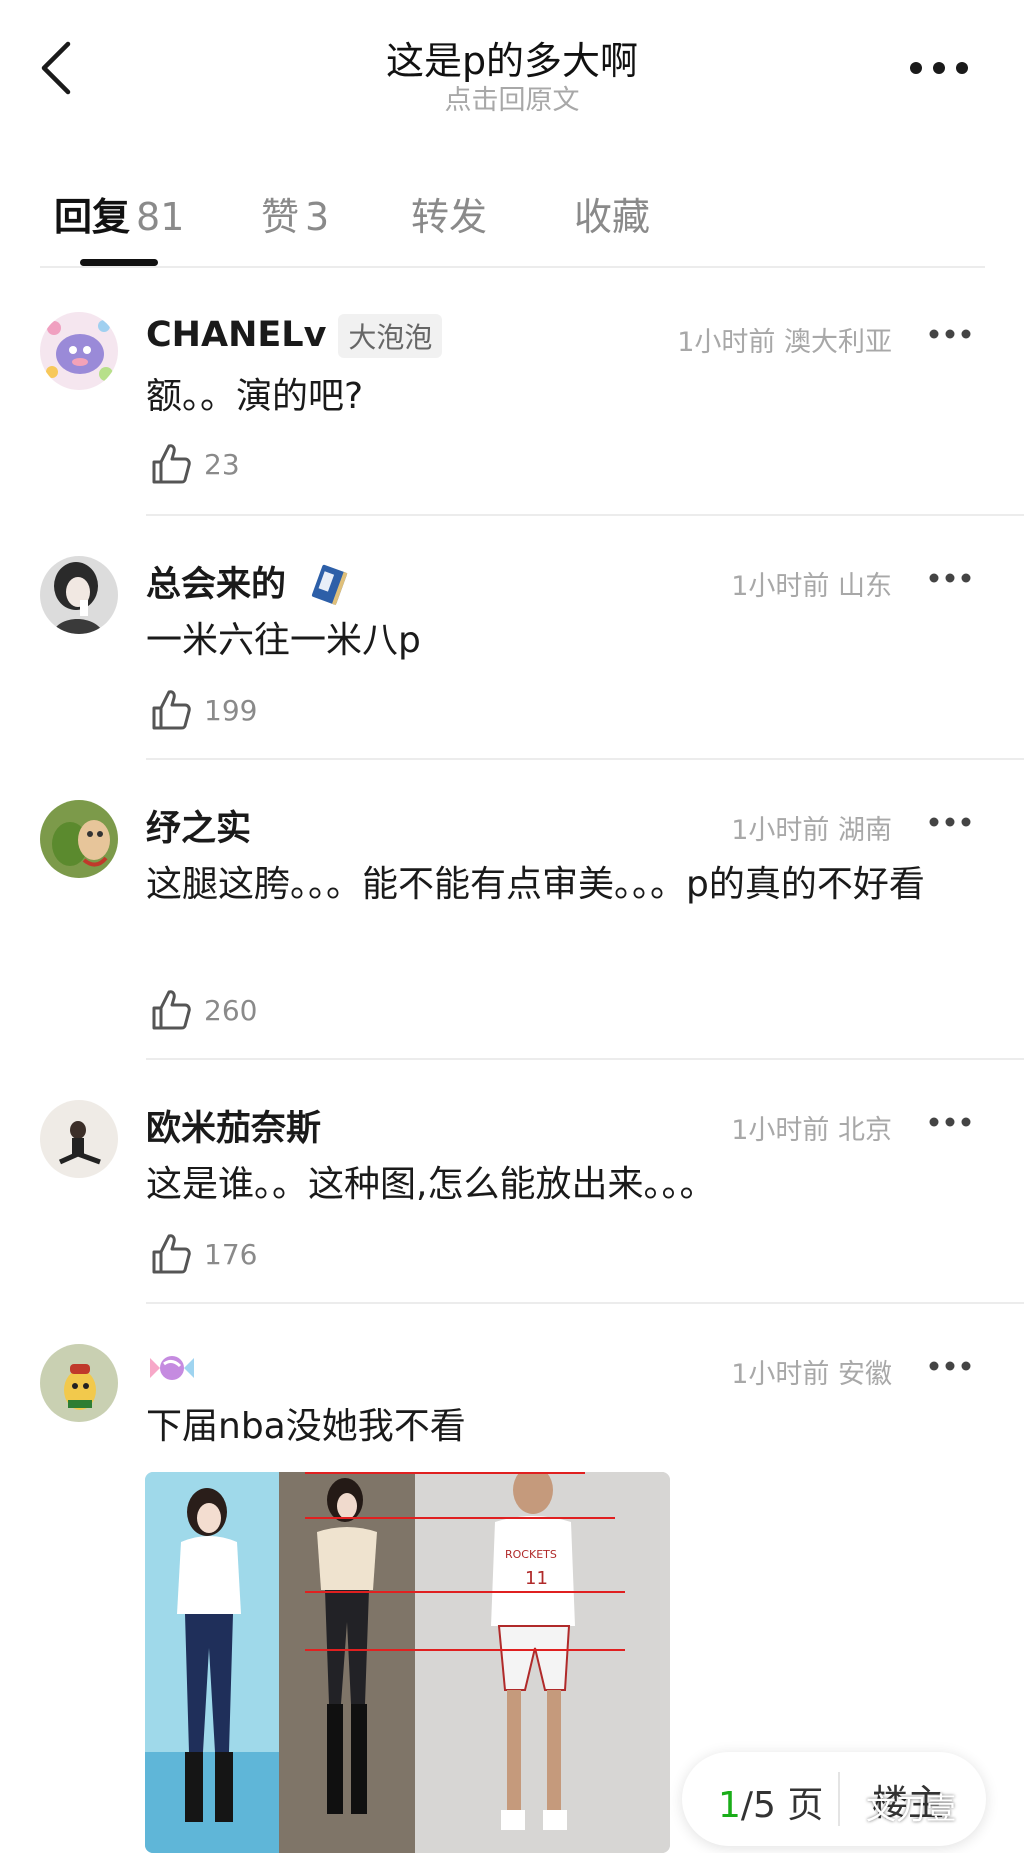 Image resolution: width=1024 pixels, height=1853 pixels. I want to click on jersey-team-text: ROCKETS, so click(531, 1554).